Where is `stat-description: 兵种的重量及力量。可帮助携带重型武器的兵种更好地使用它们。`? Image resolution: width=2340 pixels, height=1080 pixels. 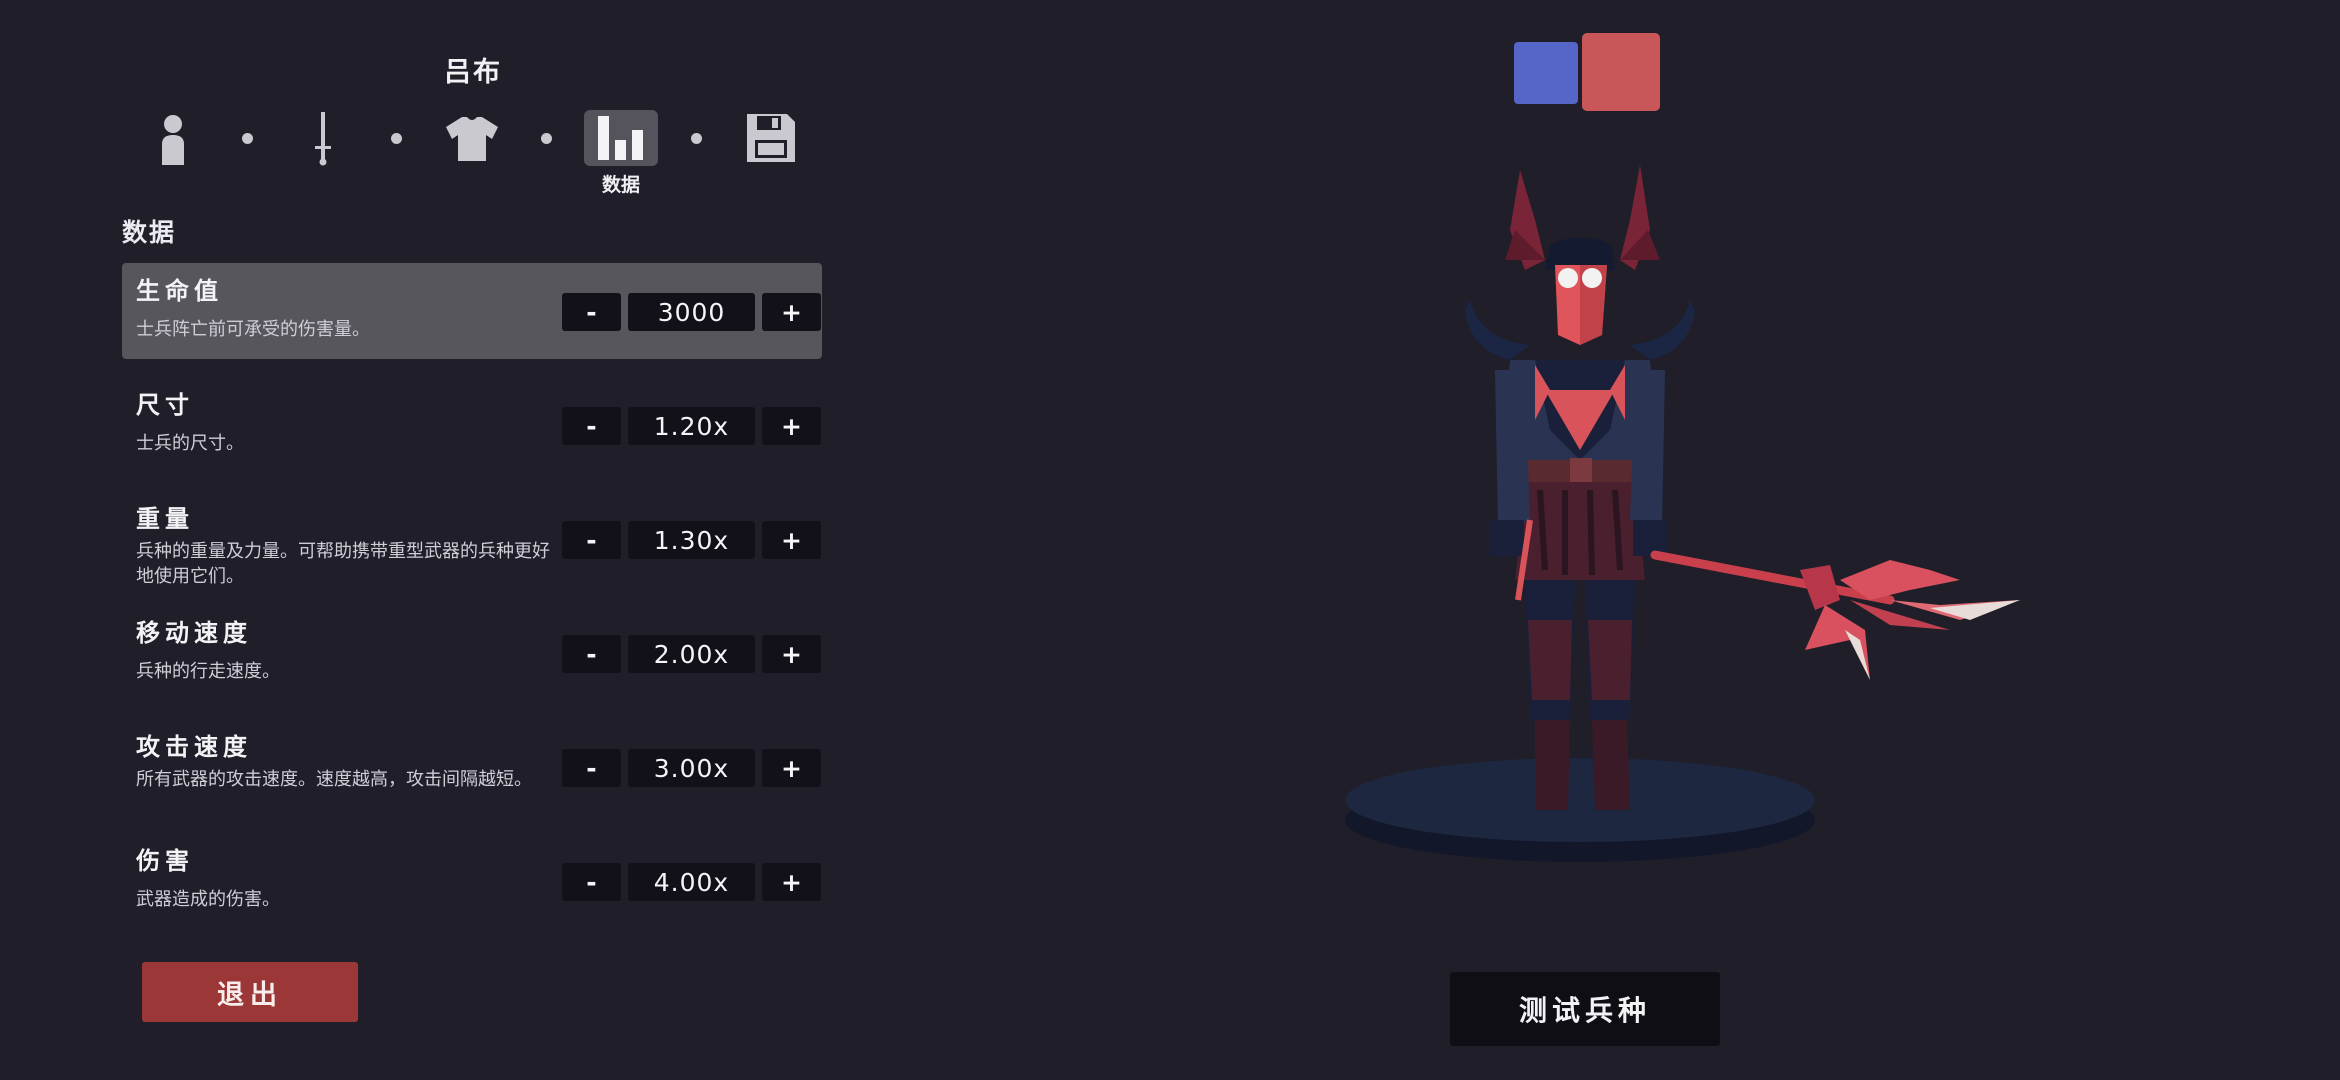 stat-description: 兵种的重量及力量。可帮助携带重型武器的兵种更好地使用它们。 is located at coordinates (343, 564).